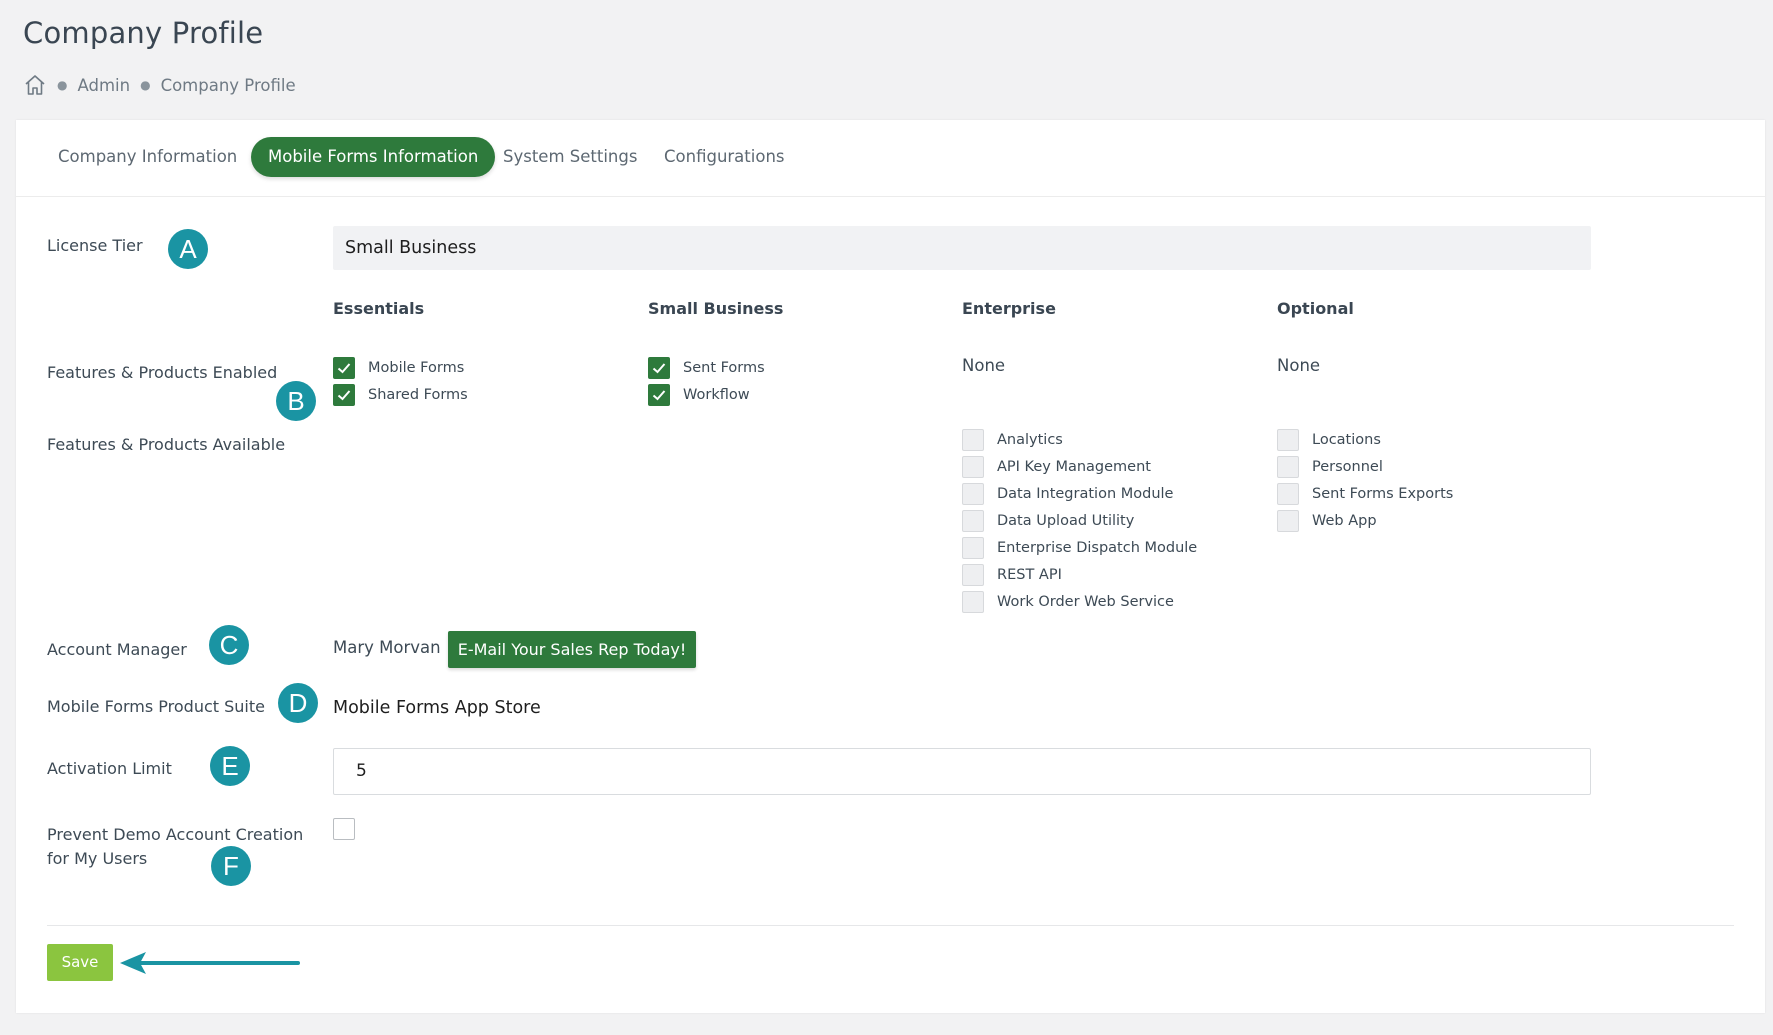 This screenshot has width=1773, height=1035. What do you see at coordinates (80, 962) in the screenshot?
I see `save-button: Save` at bounding box center [80, 962].